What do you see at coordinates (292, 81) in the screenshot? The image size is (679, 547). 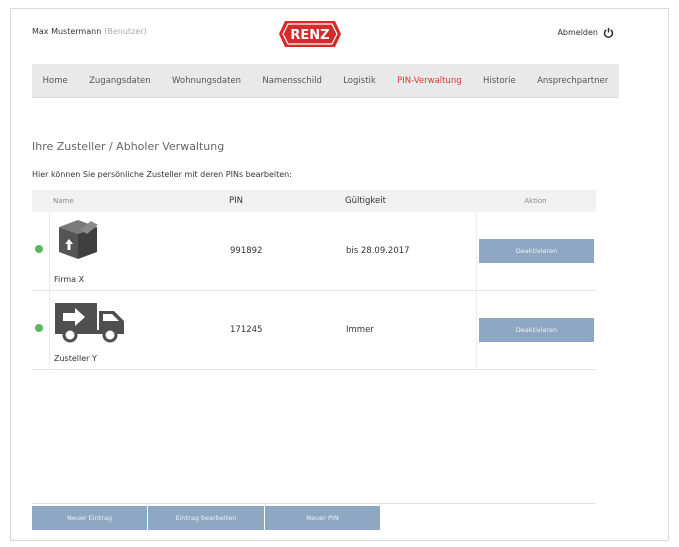 I see `tab-namensschild: Namensschild` at bounding box center [292, 81].